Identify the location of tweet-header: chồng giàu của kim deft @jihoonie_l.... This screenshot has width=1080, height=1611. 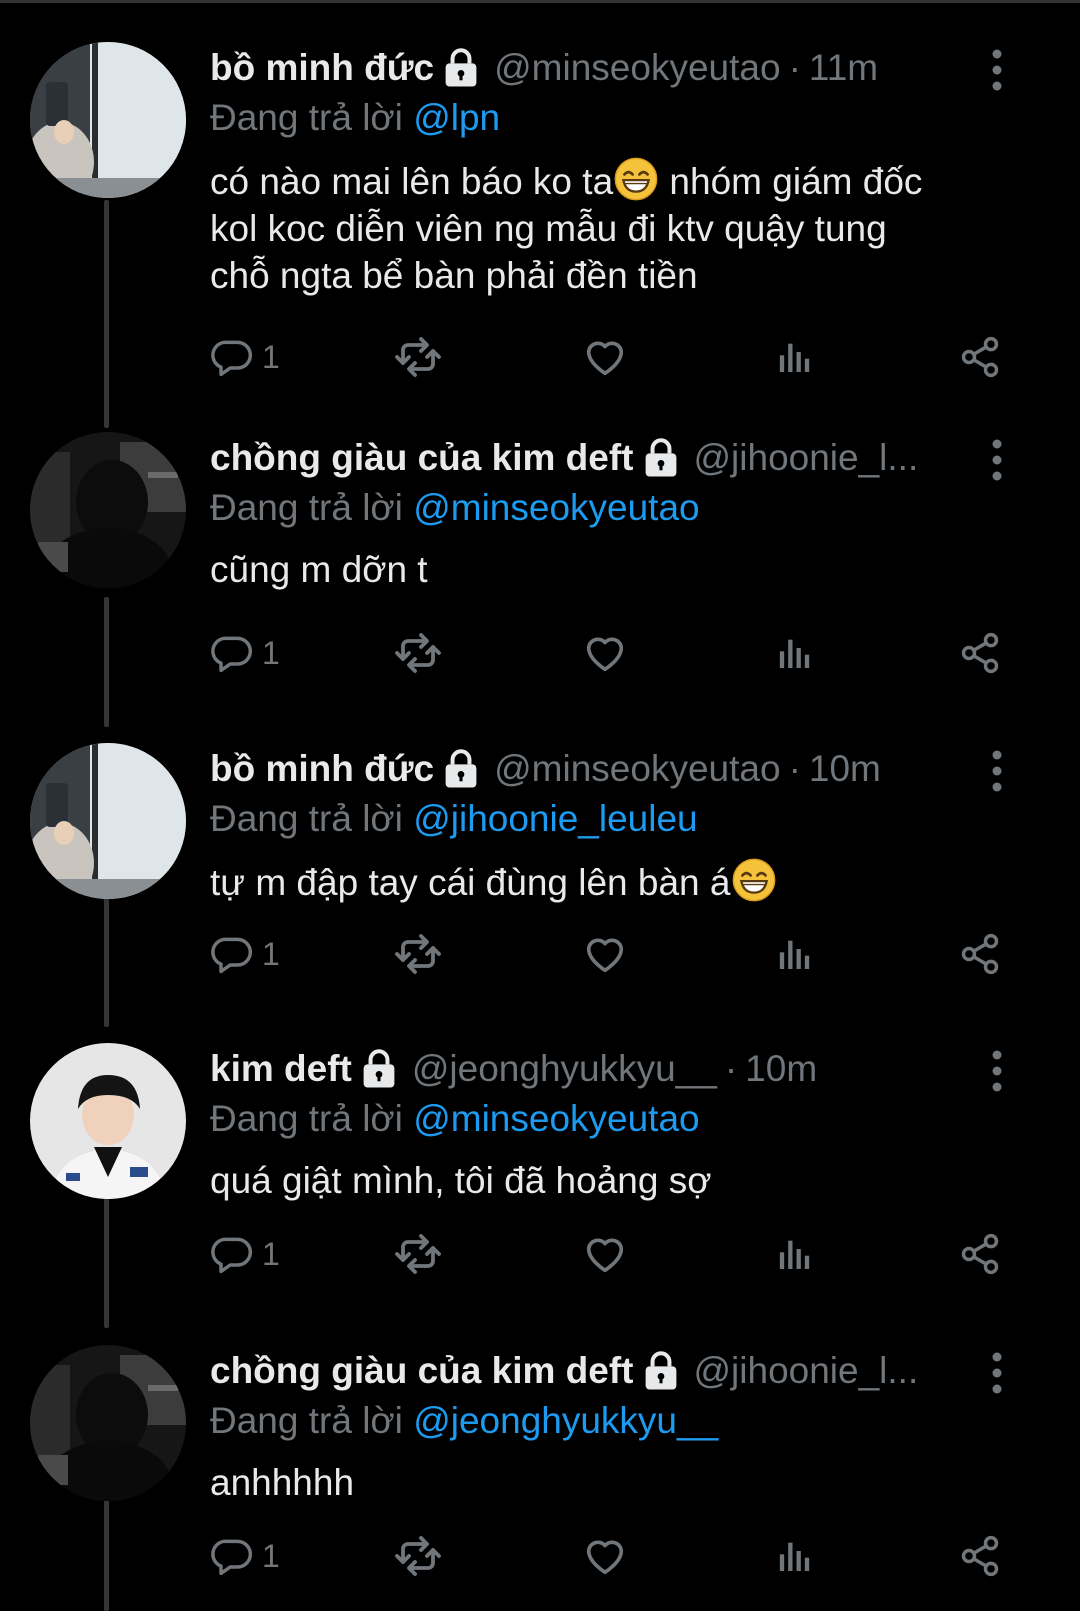
(610, 1371).